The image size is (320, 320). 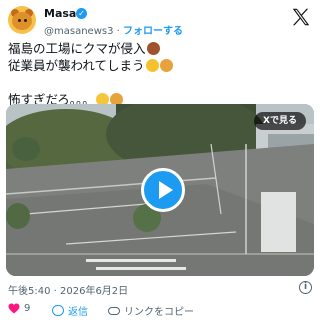 What do you see at coordinates (166, 65) in the screenshot?
I see `lion-emoji-icon` at bounding box center [166, 65].